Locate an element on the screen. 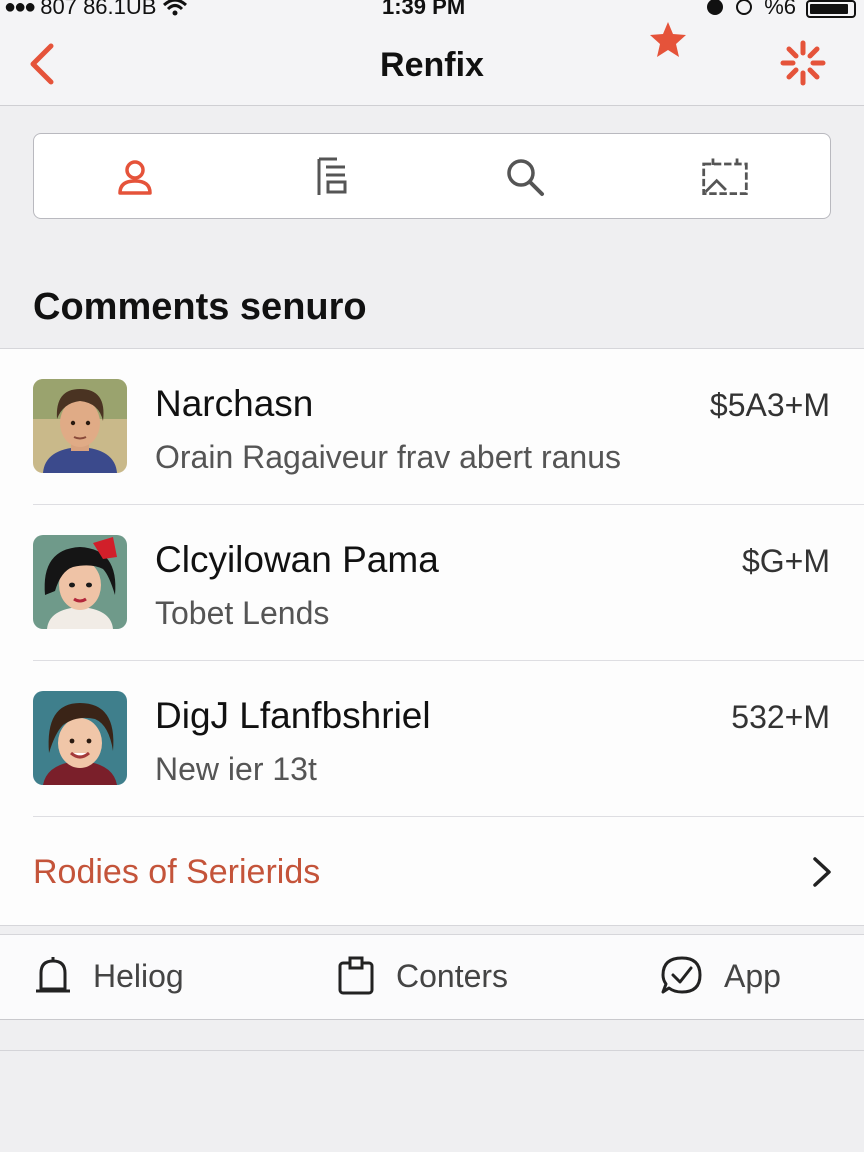 This screenshot has width=864, height=1152. row-subtitle: New ier 13t is located at coordinates (236, 769).